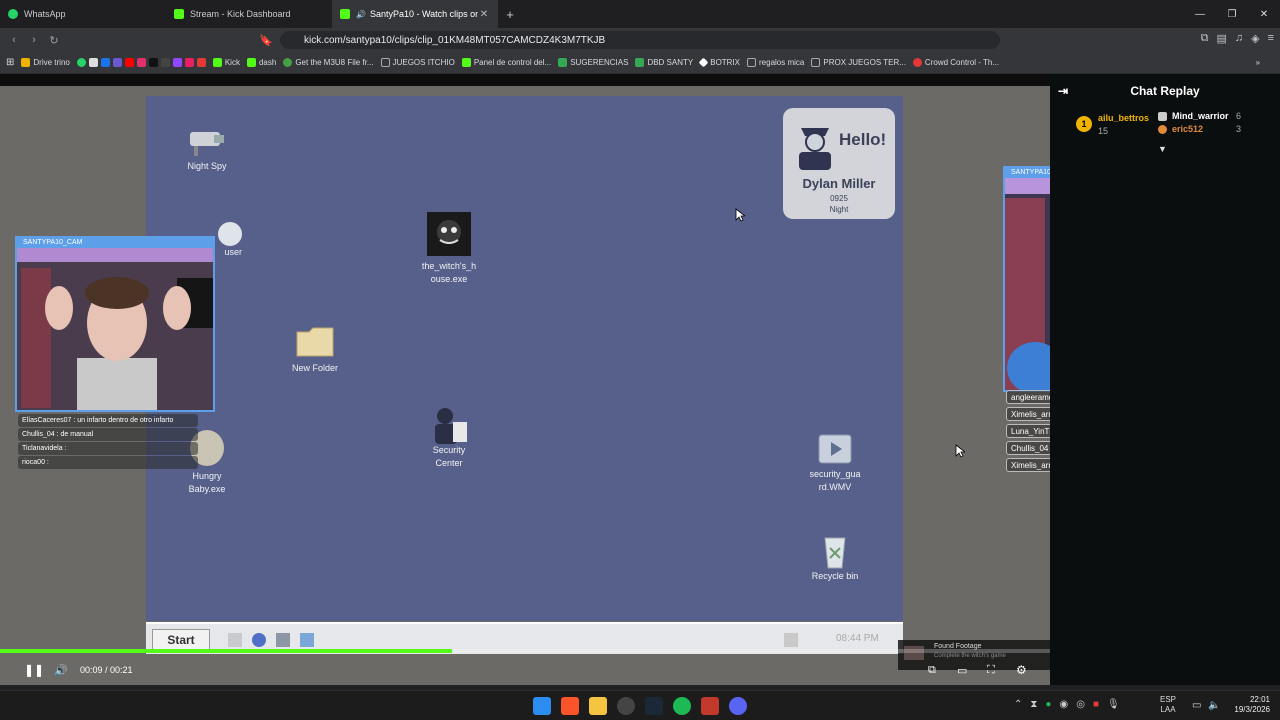  I want to click on pause-icon: ❚❚, so click(34, 670).